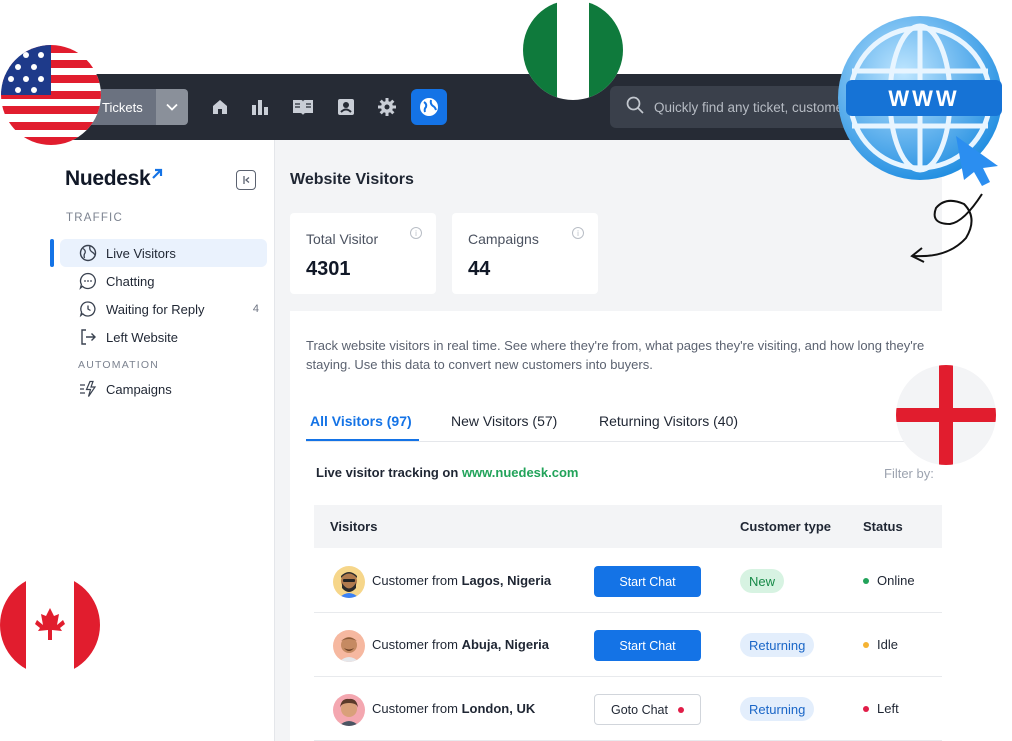 This screenshot has height=741, width=1012. I want to click on www-globe-icon: WWW, so click(920, 101).